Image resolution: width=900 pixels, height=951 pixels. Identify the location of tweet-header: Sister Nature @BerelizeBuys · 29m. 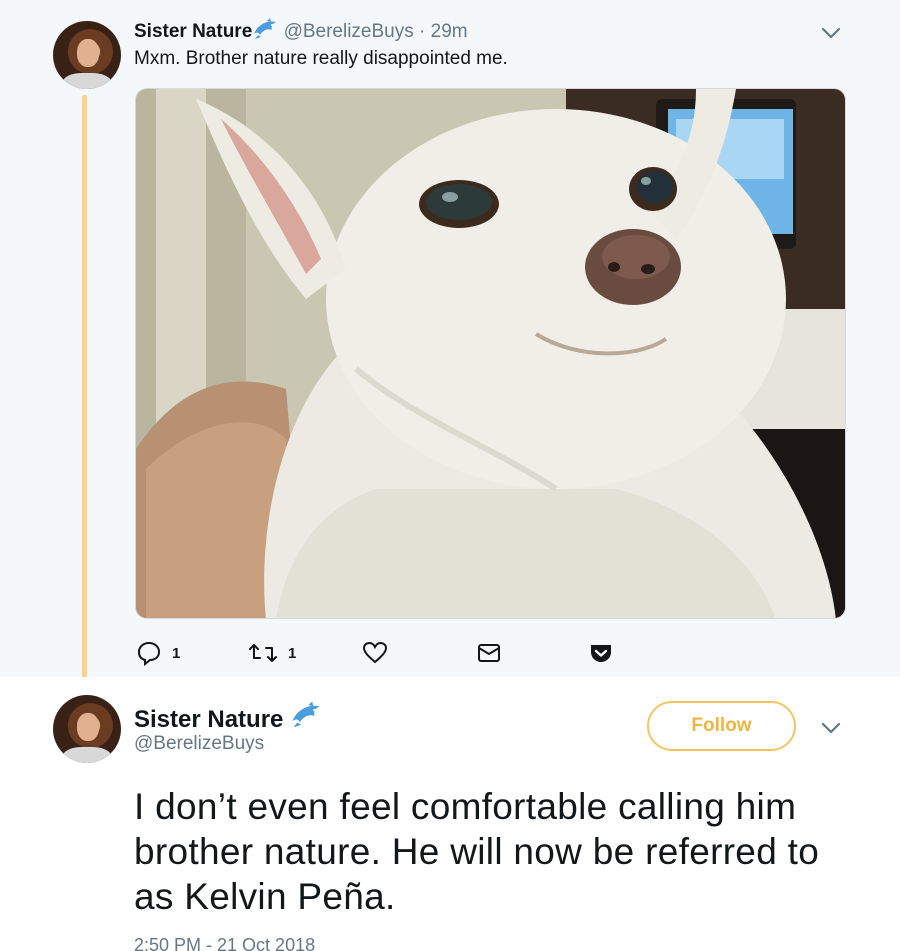
(301, 30).